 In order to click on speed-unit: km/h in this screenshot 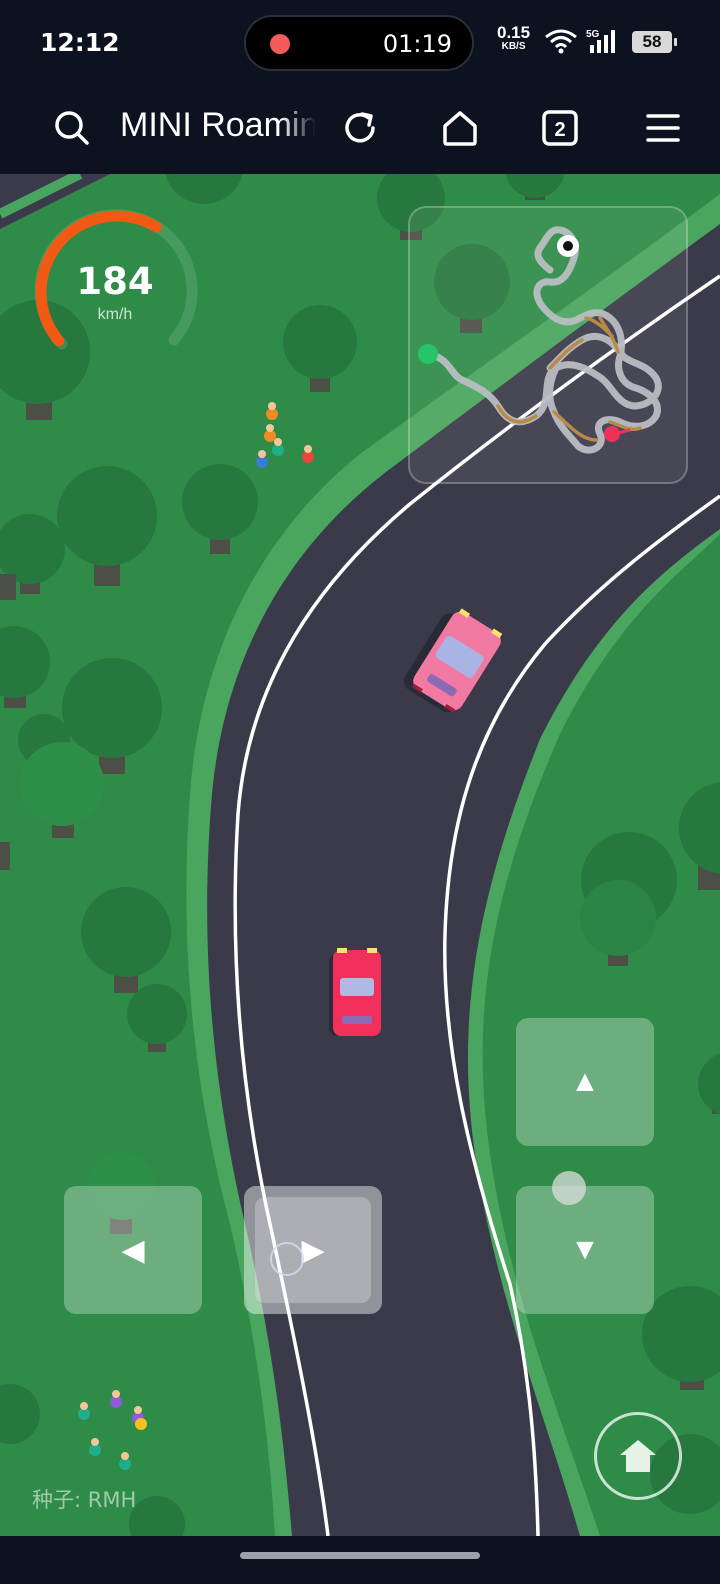, I will do `click(115, 314)`.